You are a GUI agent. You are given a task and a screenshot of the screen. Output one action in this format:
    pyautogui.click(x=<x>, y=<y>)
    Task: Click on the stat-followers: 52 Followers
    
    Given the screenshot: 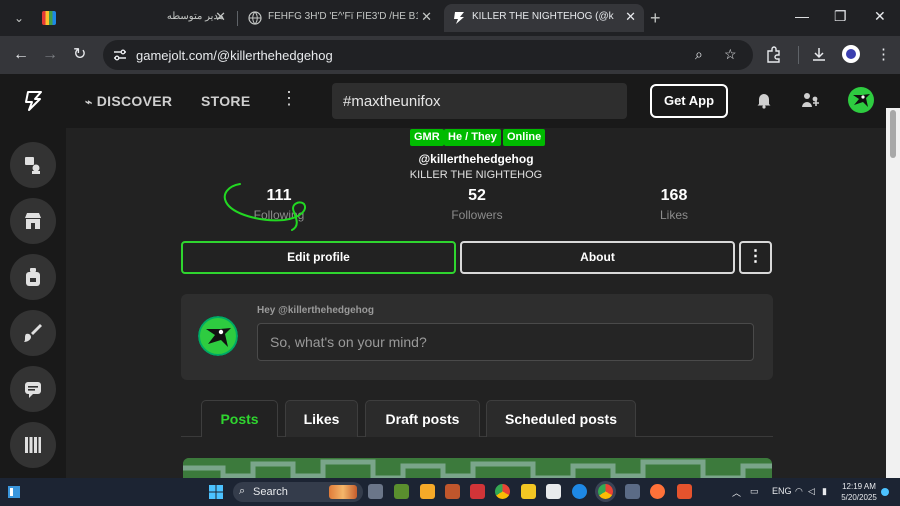 What is the action you would take?
    pyautogui.click(x=477, y=204)
    